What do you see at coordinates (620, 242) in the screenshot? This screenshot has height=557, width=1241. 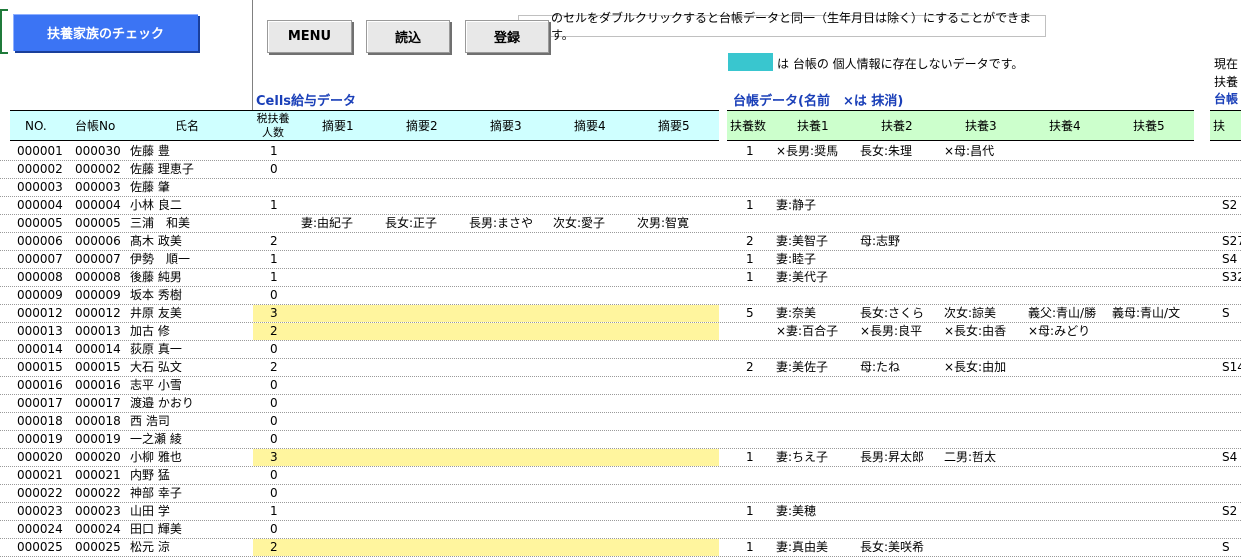 I see `table-row: 000006 000006 髙木 政美 2 2 妻:美智子母:志野 S27` at bounding box center [620, 242].